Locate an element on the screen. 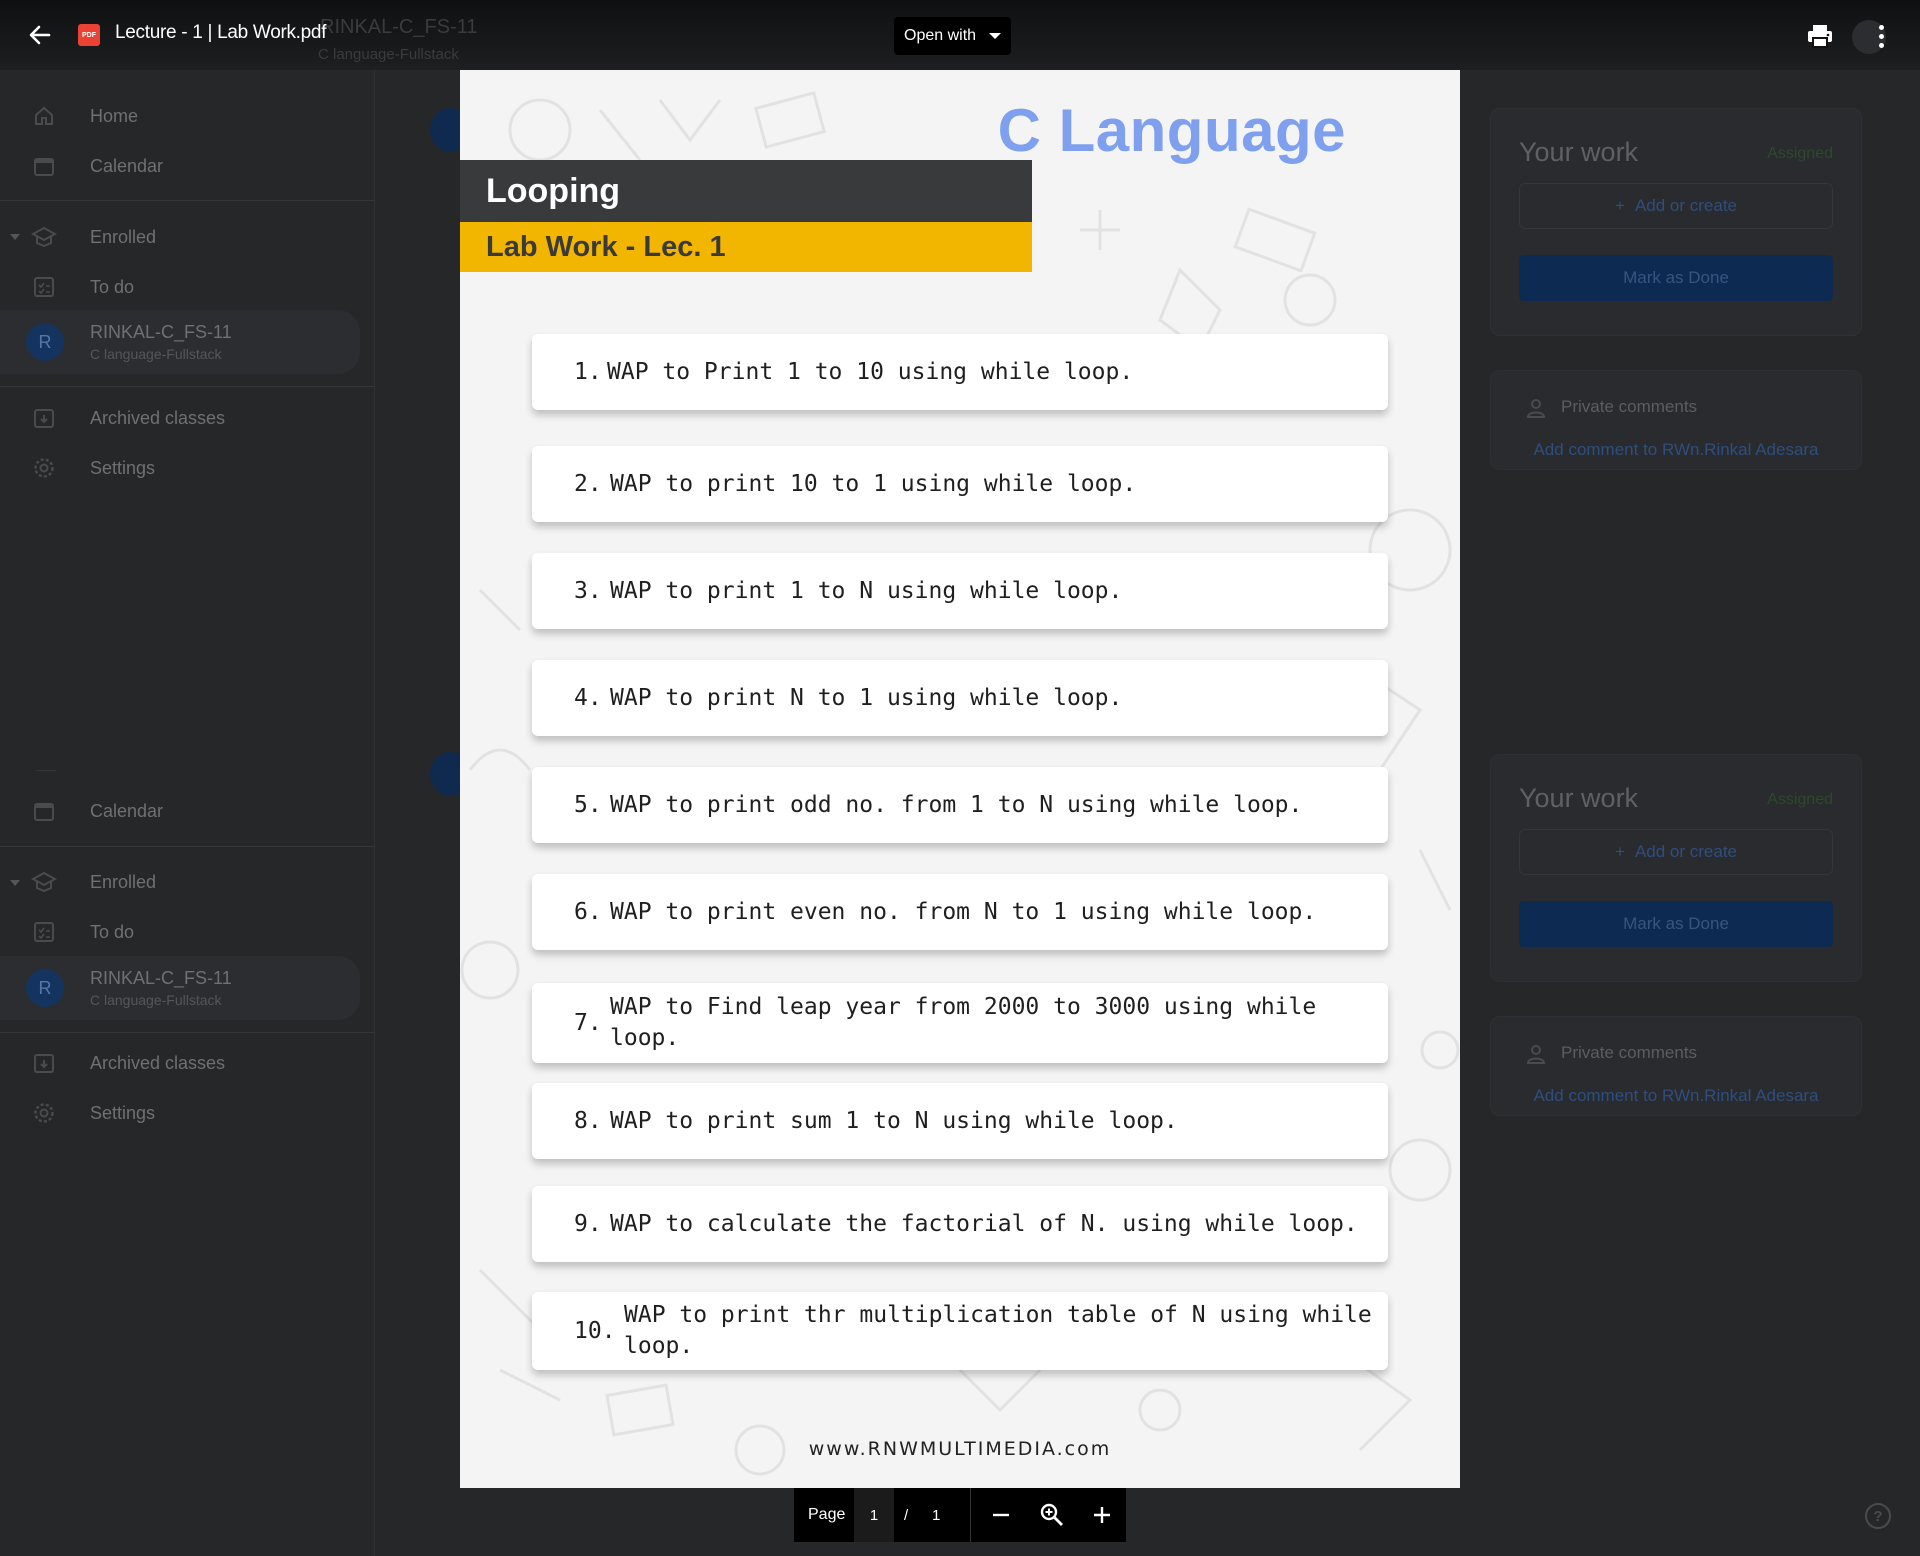 This screenshot has height=1556, width=1920. zoom-out-button is located at coordinates (1001, 1515).